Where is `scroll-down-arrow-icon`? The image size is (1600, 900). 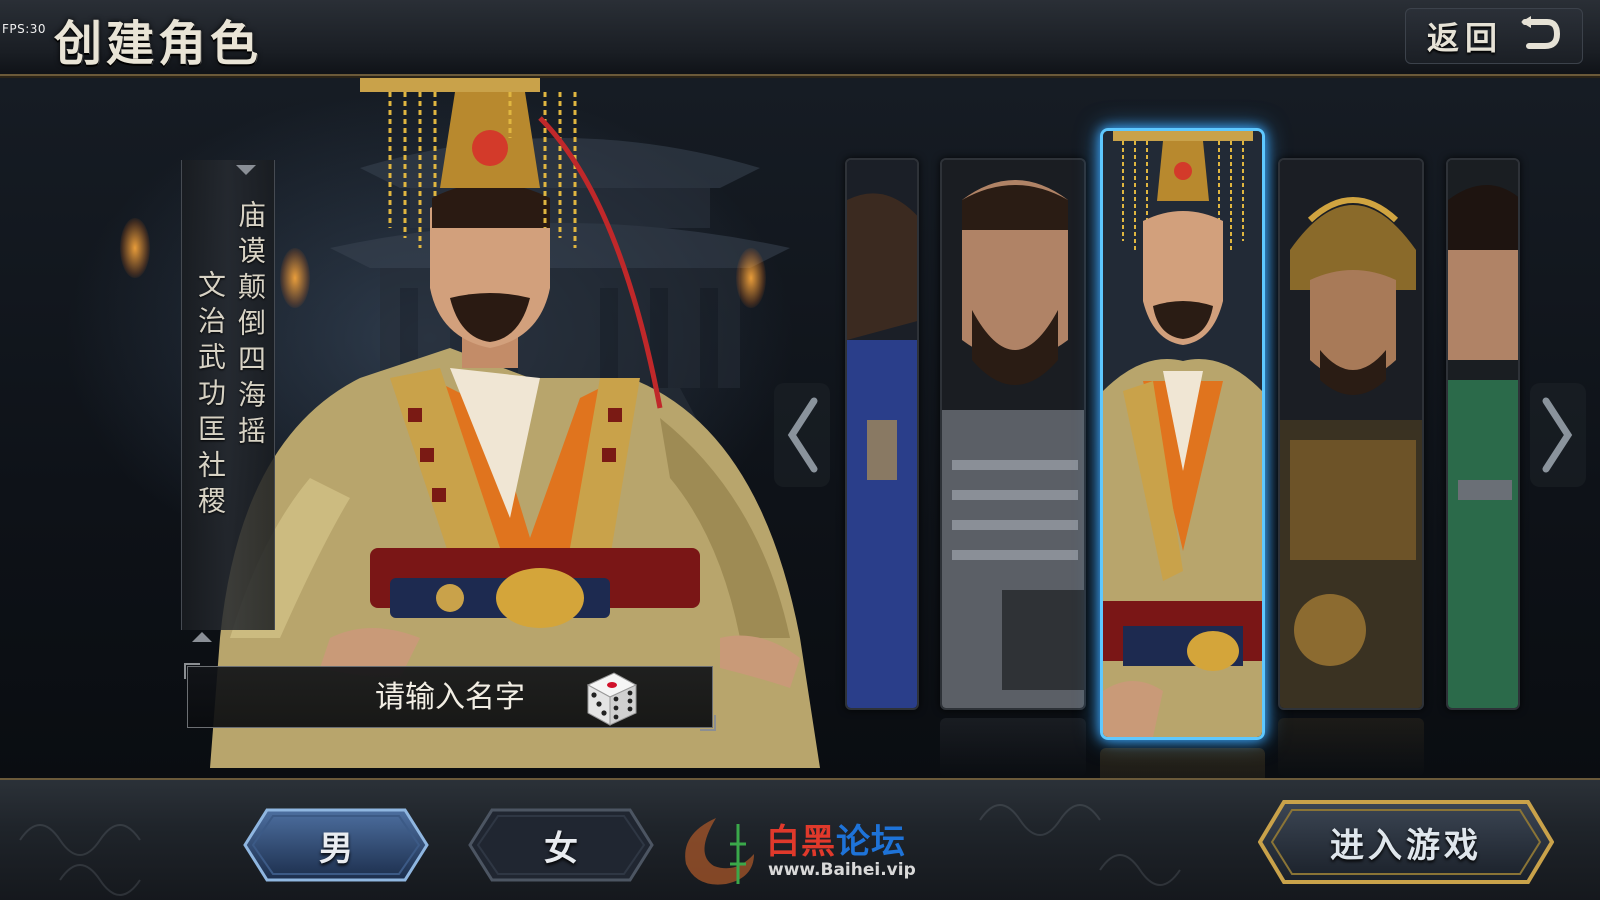 scroll-down-arrow-icon is located at coordinates (246, 170).